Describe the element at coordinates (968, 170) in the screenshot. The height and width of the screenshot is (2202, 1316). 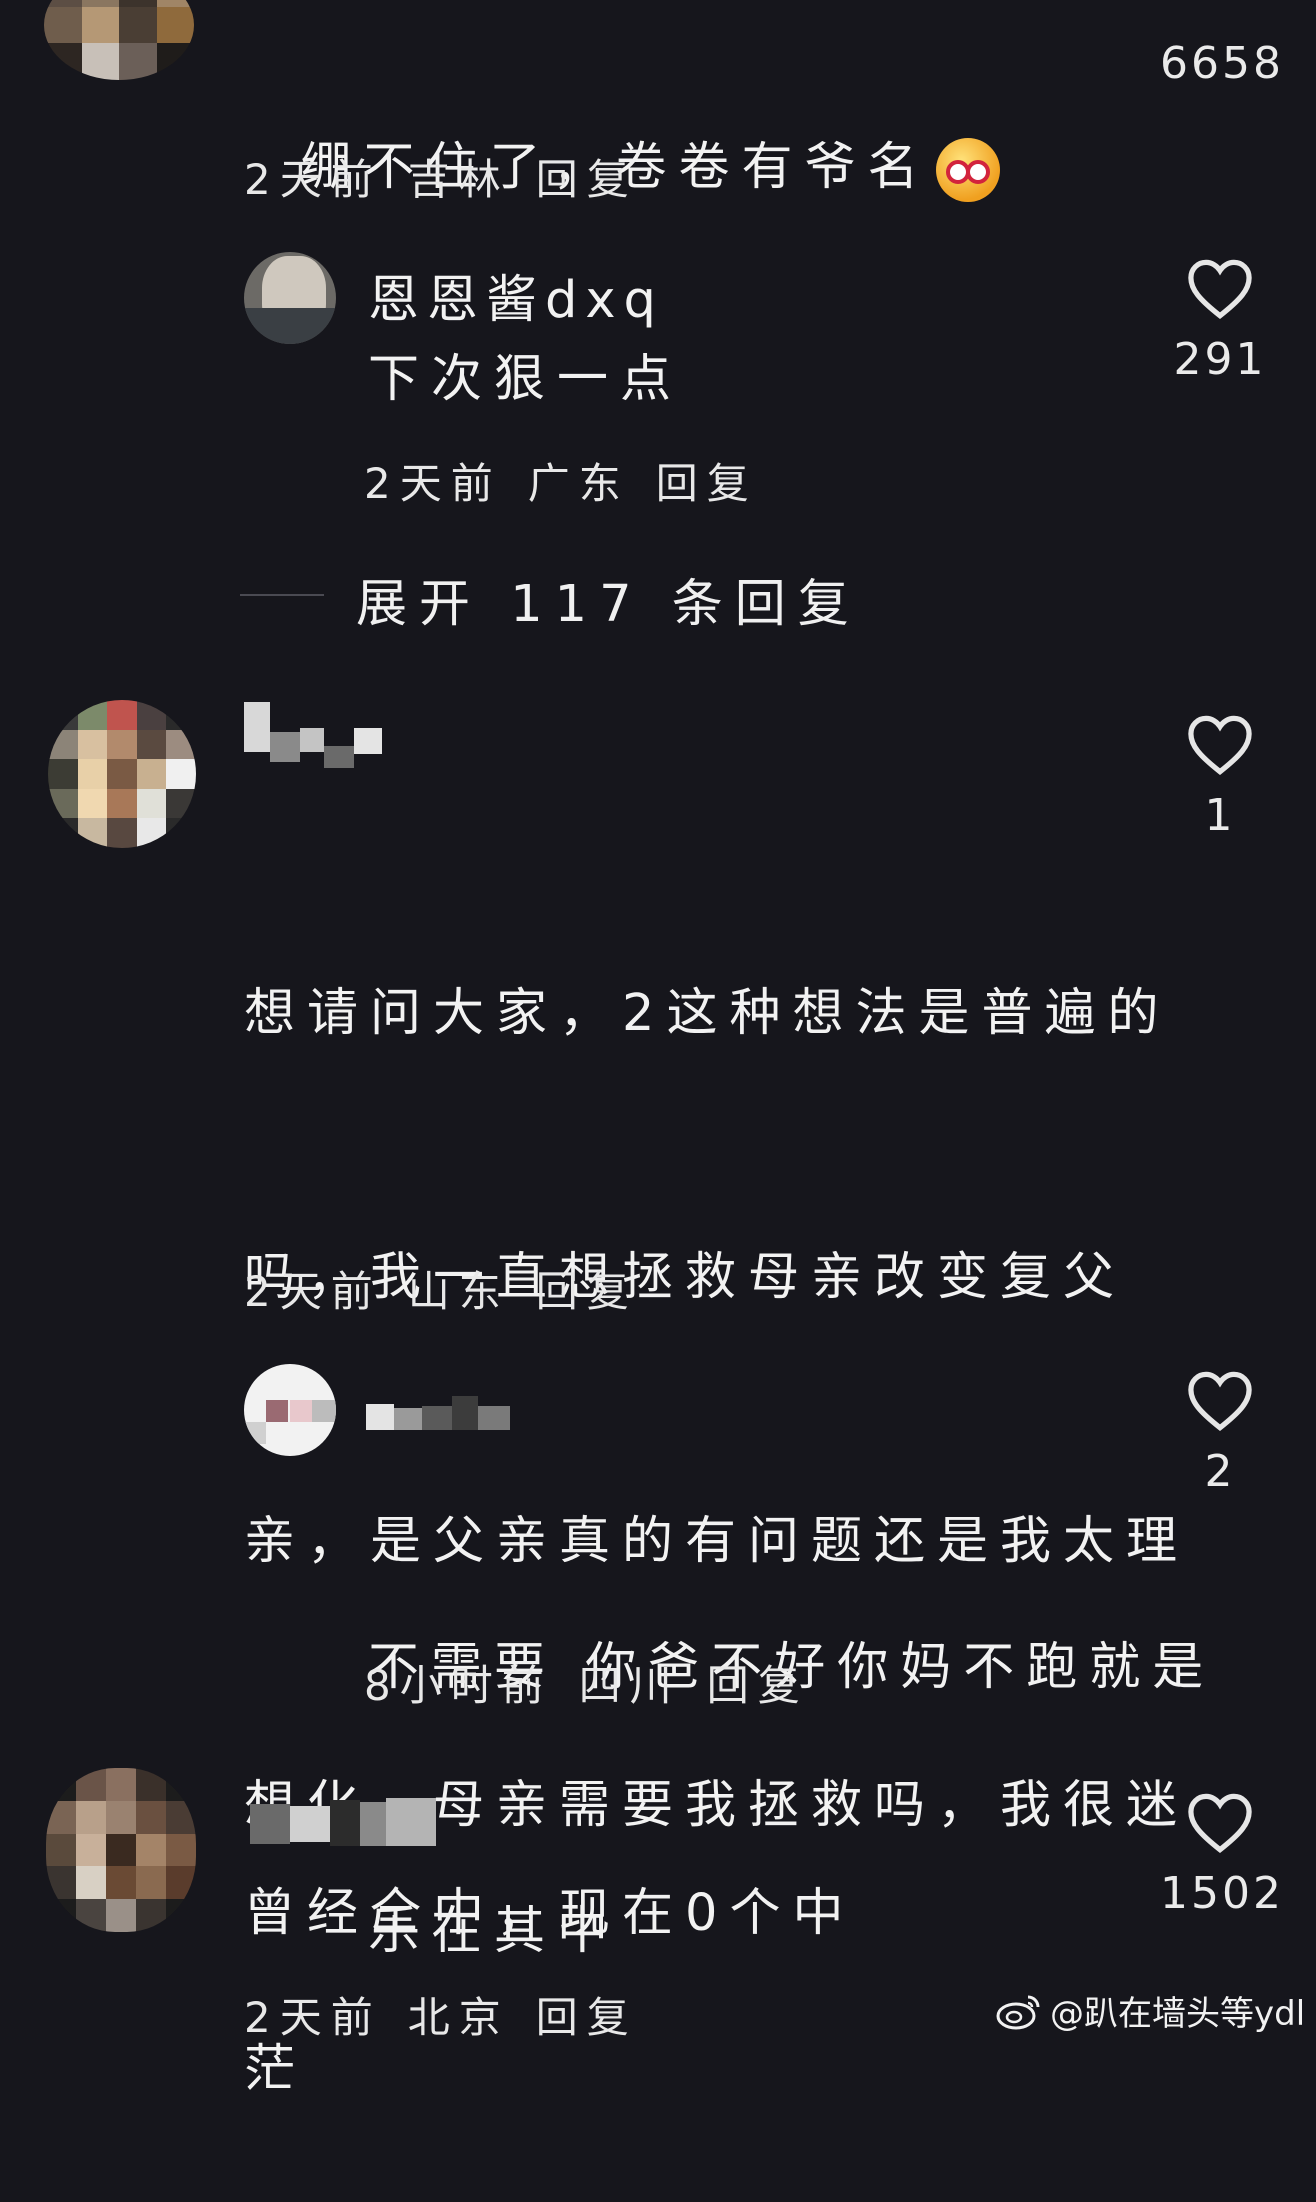
I see `laughing-face-icon` at that location.